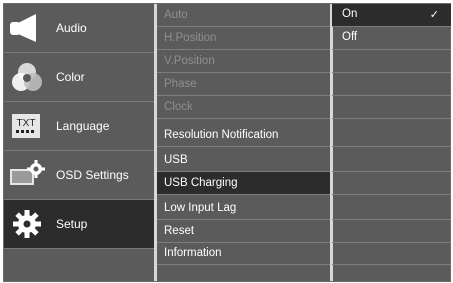  I want to click on option-off: Off, so click(391, 38).